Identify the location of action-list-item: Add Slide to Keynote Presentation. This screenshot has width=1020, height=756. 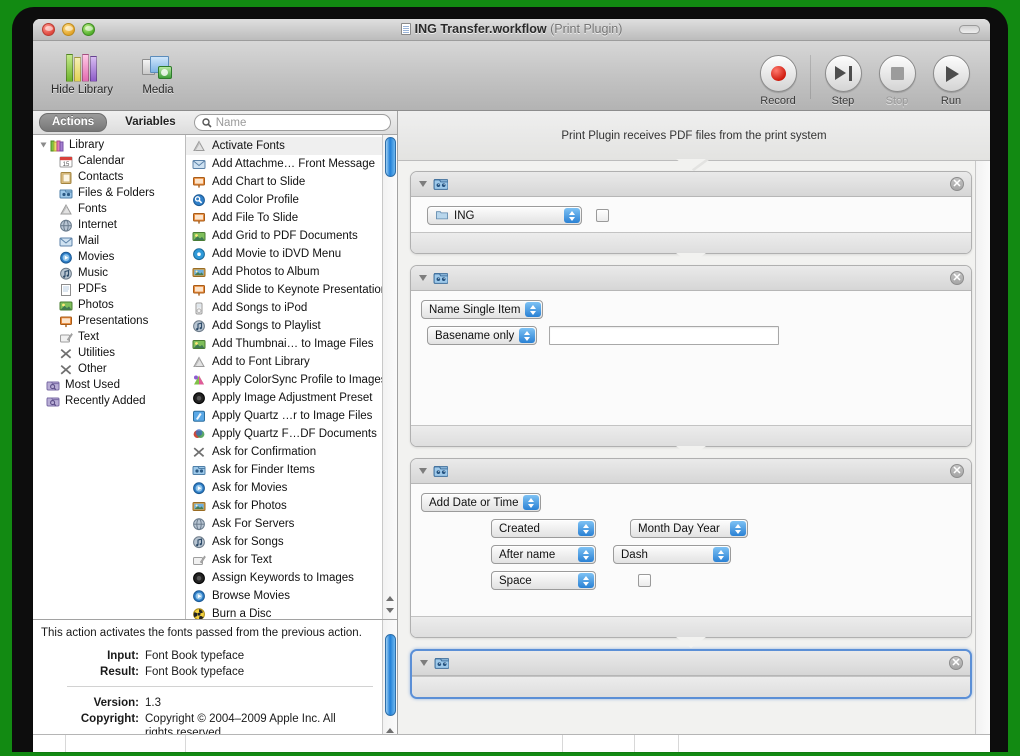
(291, 290).